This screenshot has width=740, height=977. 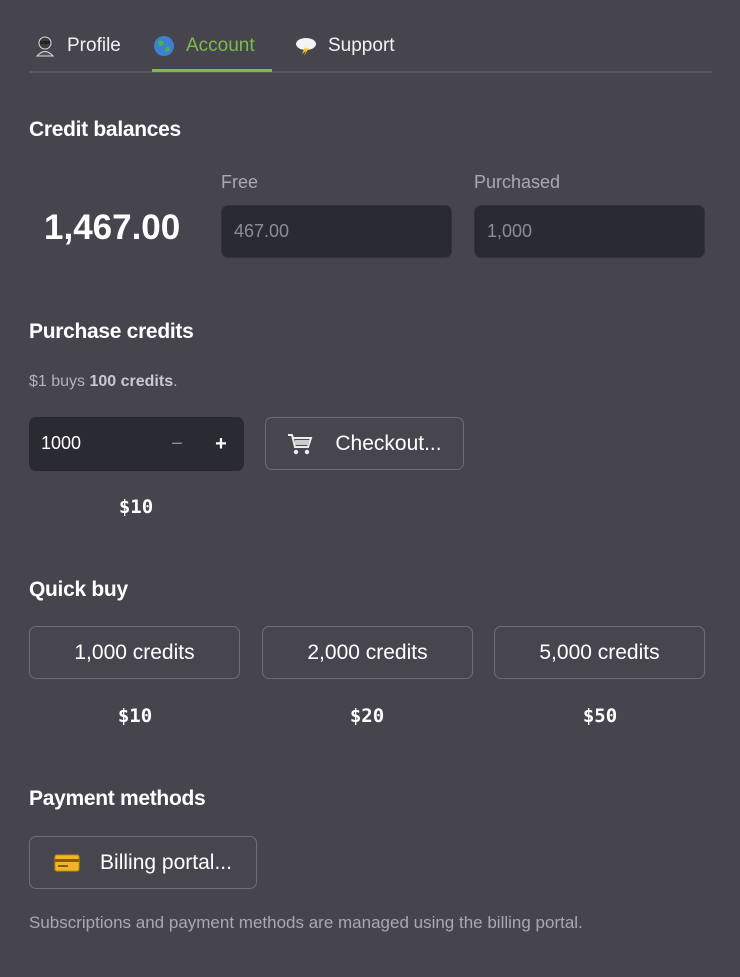 What do you see at coordinates (221, 444) in the screenshot?
I see `increment-button: +` at bounding box center [221, 444].